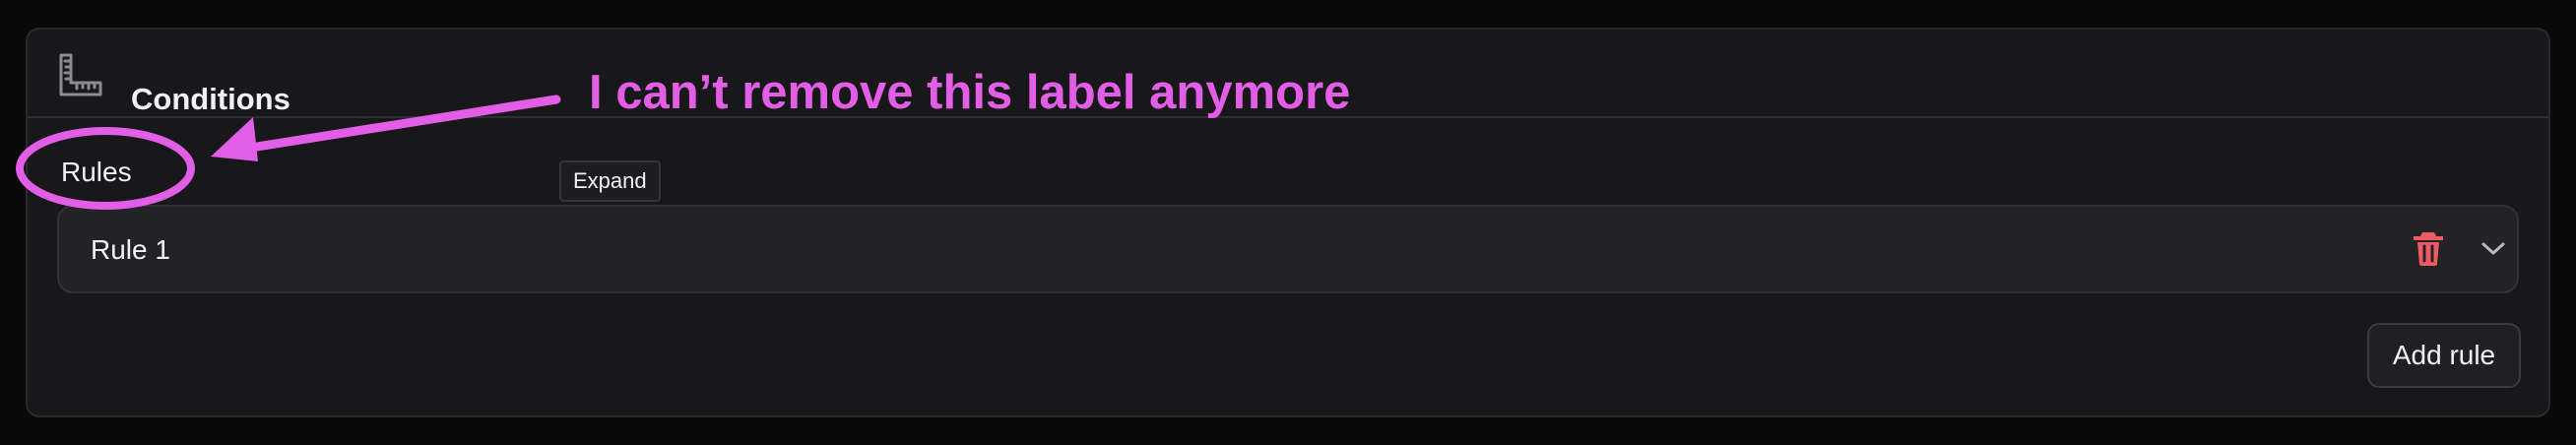 Image resolution: width=2576 pixels, height=445 pixels. I want to click on delete-rule-button, so click(2428, 248).